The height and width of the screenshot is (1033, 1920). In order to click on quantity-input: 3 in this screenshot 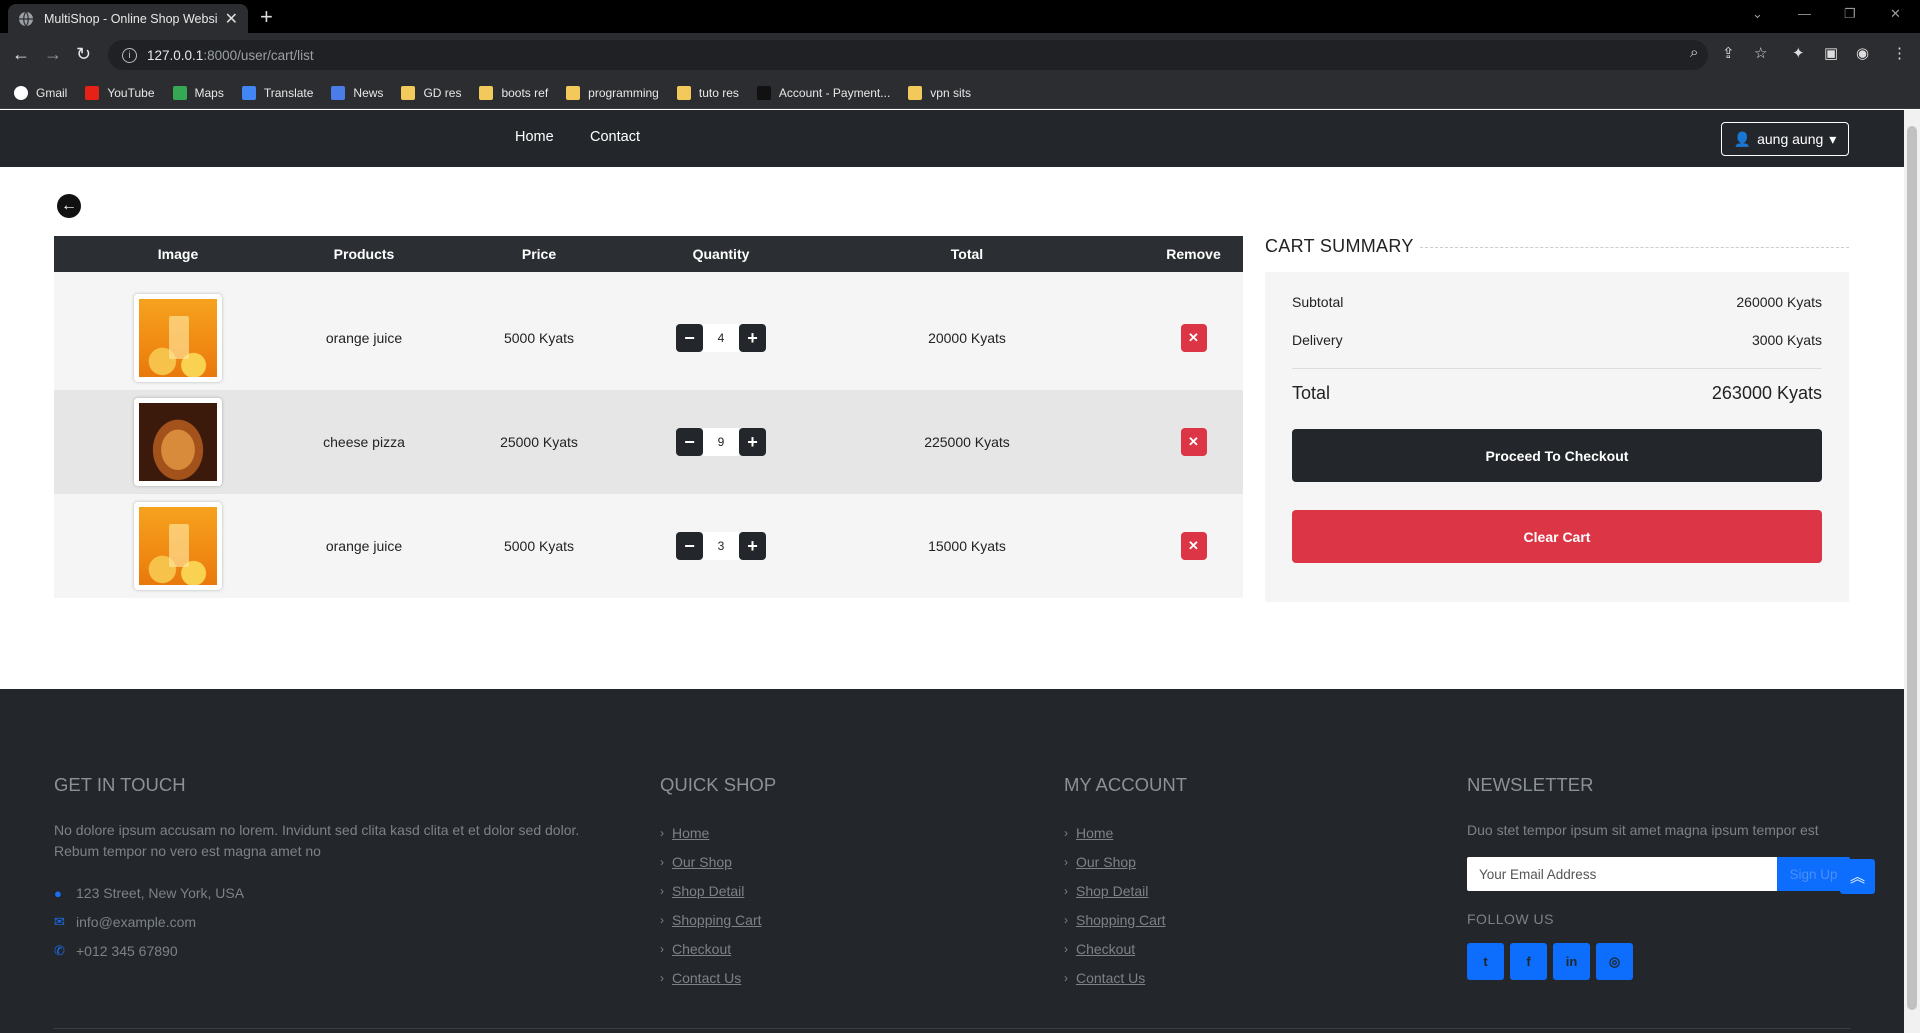, I will do `click(721, 546)`.